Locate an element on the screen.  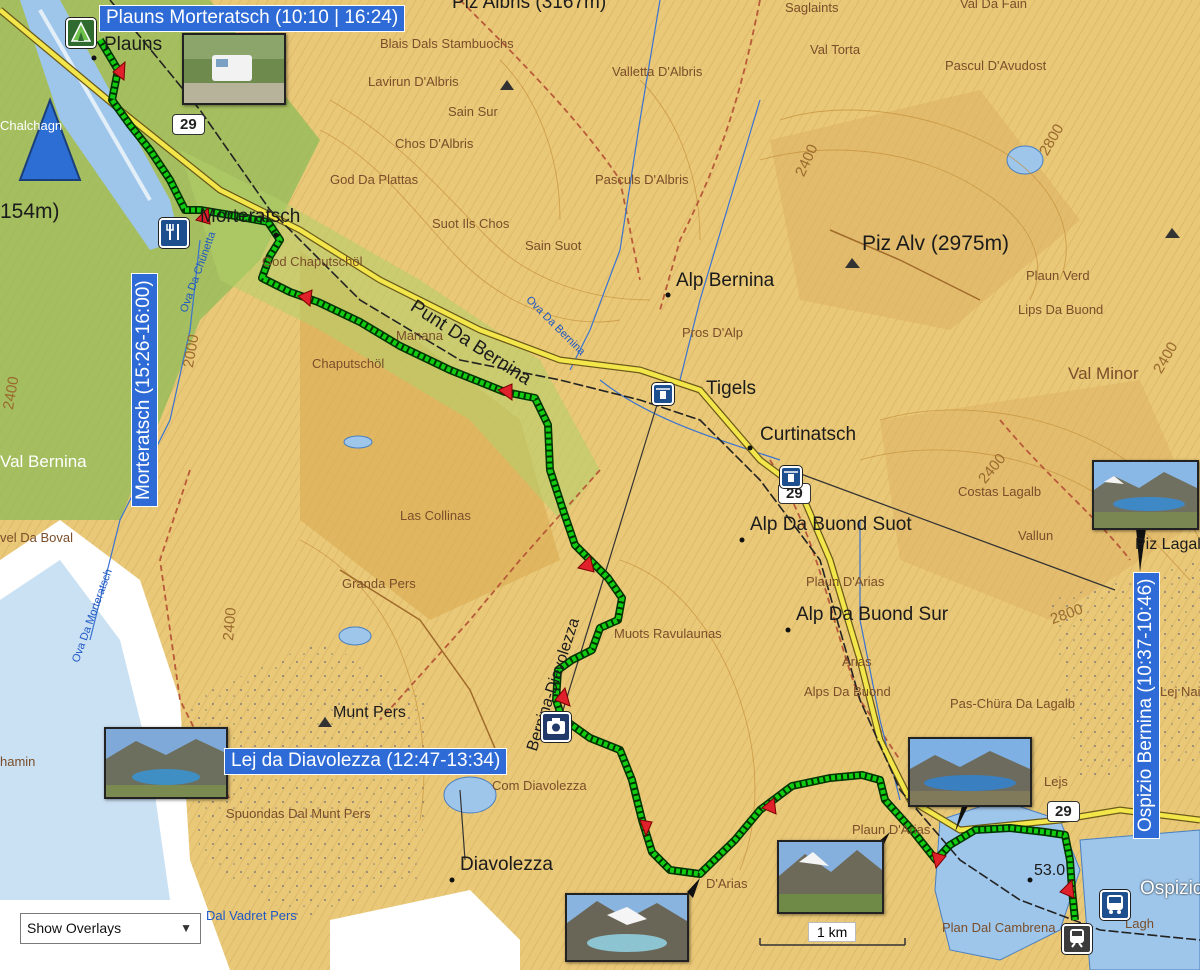
place-plauns: Plauns is located at coordinates (133, 44).